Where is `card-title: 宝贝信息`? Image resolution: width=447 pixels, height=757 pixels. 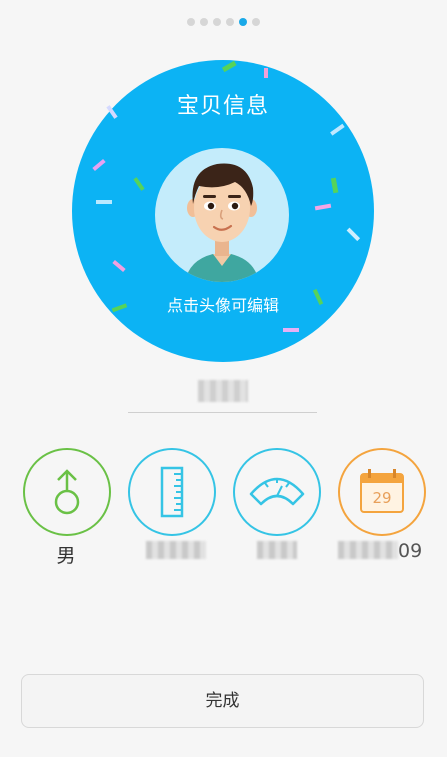 card-title: 宝贝信息 is located at coordinates (222, 106).